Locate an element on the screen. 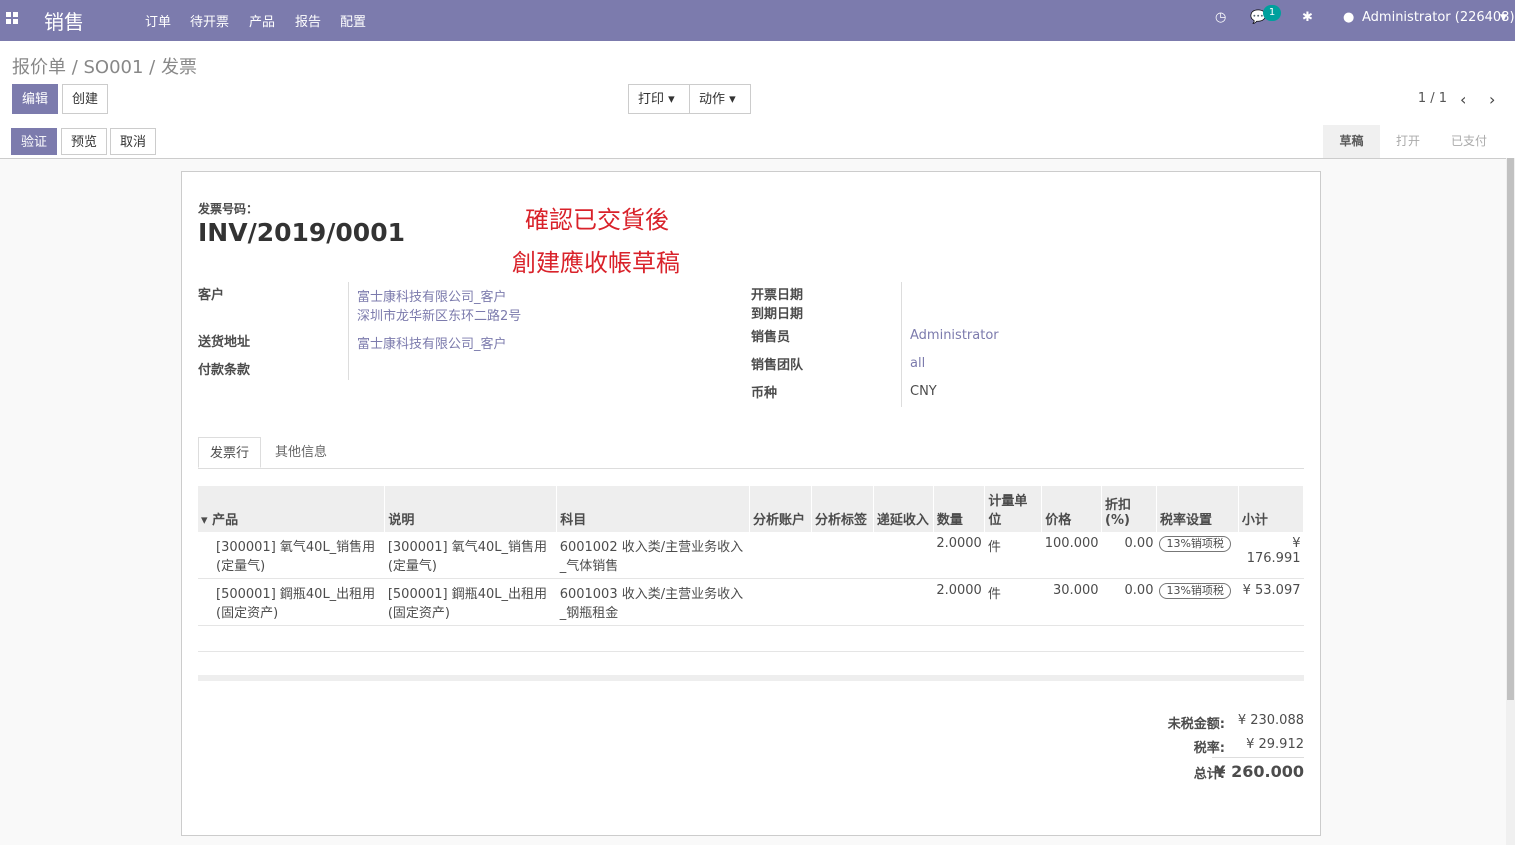 This screenshot has height=845, width=1515. sales-team-label: 销售团队 is located at coordinates (777, 365).